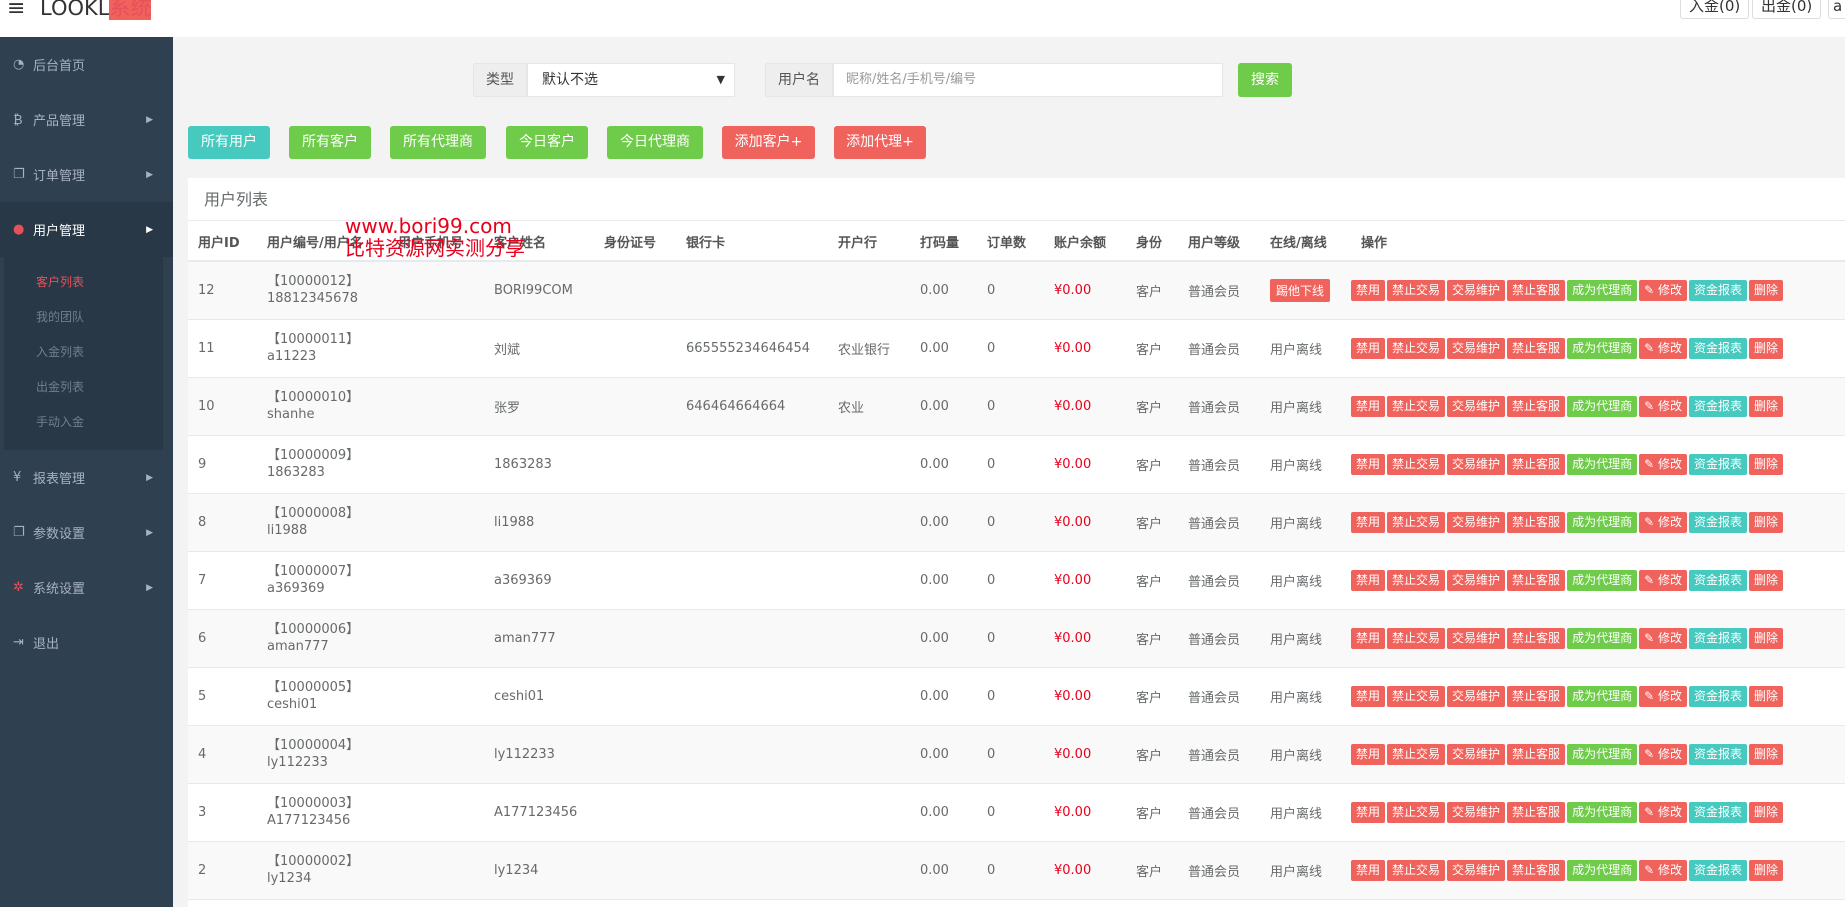 The height and width of the screenshot is (907, 1845). What do you see at coordinates (438, 142) in the screenshot?
I see `filter-all-agents-button: 所有代理商` at bounding box center [438, 142].